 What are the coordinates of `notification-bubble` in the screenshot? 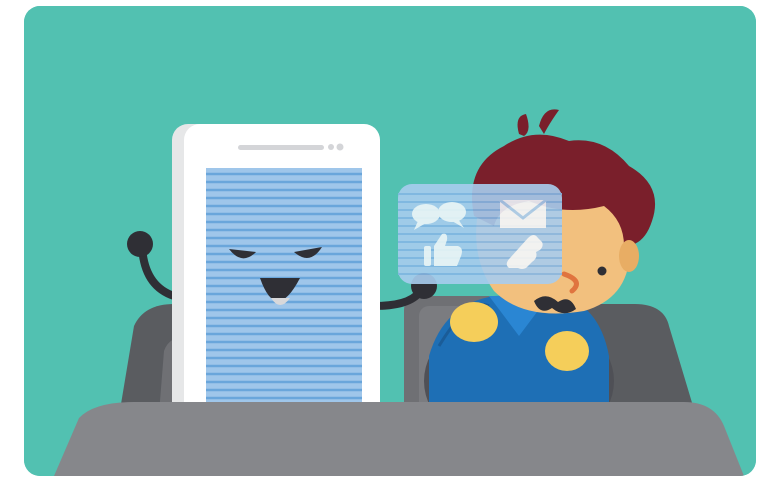 It's located at (480, 234).